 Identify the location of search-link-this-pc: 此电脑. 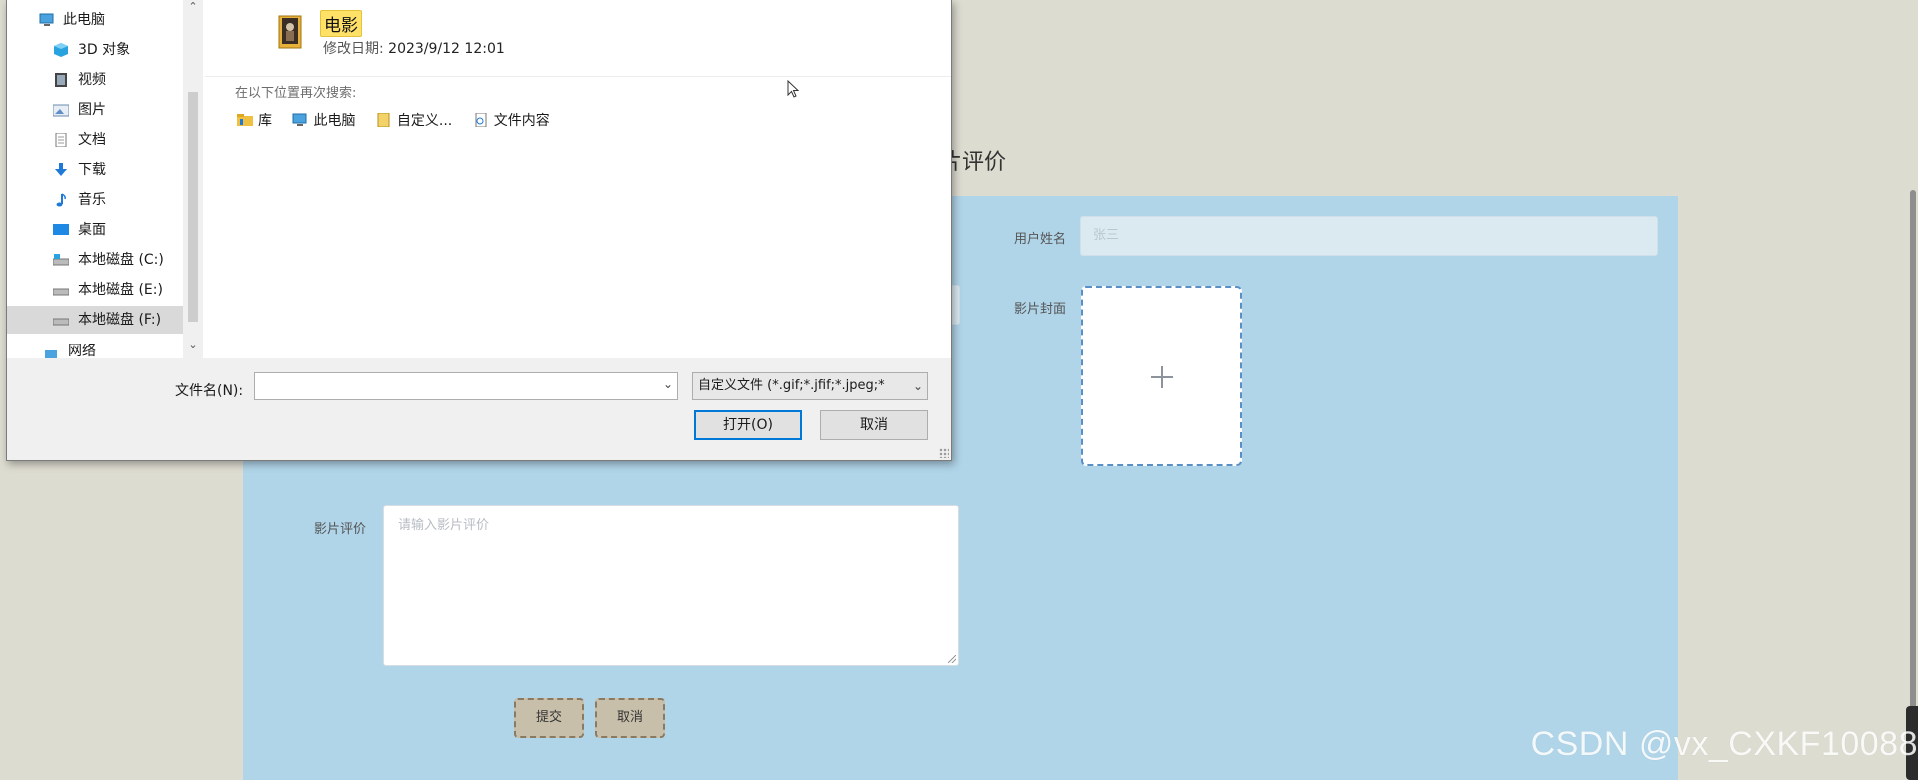
(323, 120).